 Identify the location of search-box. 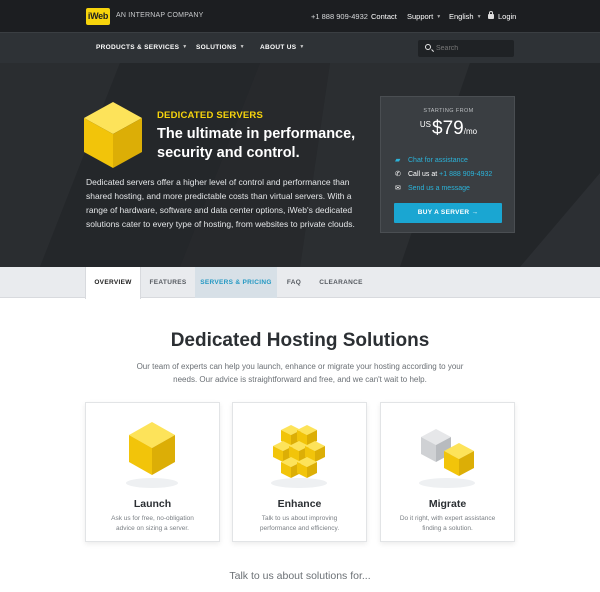
(466, 48).